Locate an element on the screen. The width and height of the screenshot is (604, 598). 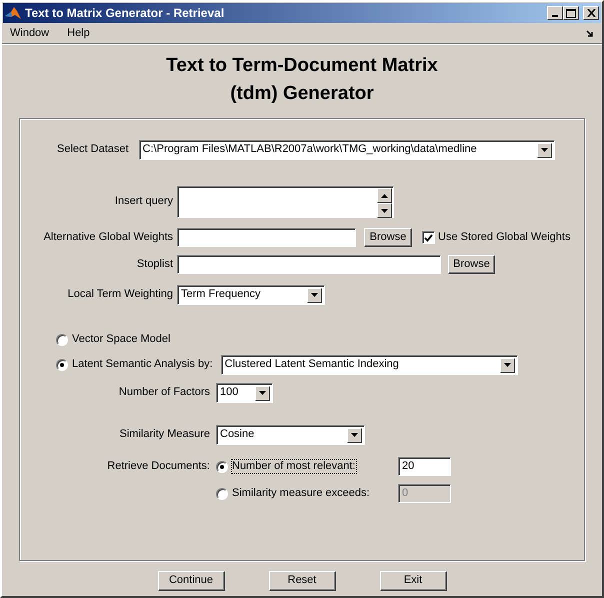
checkbox is located at coordinates (428, 237).